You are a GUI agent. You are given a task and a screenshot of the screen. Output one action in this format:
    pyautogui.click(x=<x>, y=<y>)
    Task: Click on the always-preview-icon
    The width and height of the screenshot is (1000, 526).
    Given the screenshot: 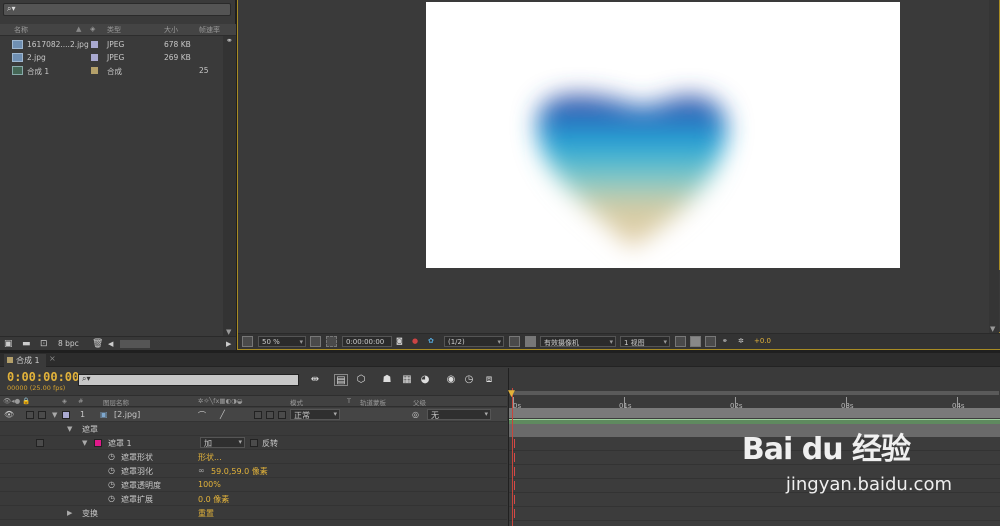 What is the action you would take?
    pyautogui.click(x=247, y=341)
    